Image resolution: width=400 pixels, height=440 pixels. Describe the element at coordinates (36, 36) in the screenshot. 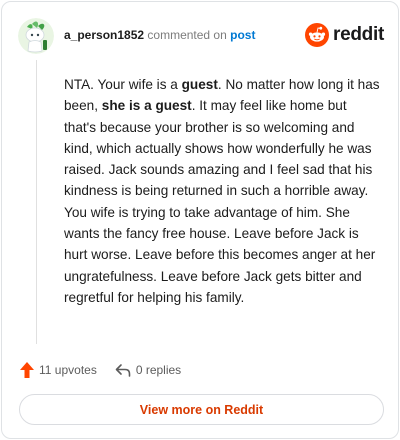

I see `user-avatar` at that location.